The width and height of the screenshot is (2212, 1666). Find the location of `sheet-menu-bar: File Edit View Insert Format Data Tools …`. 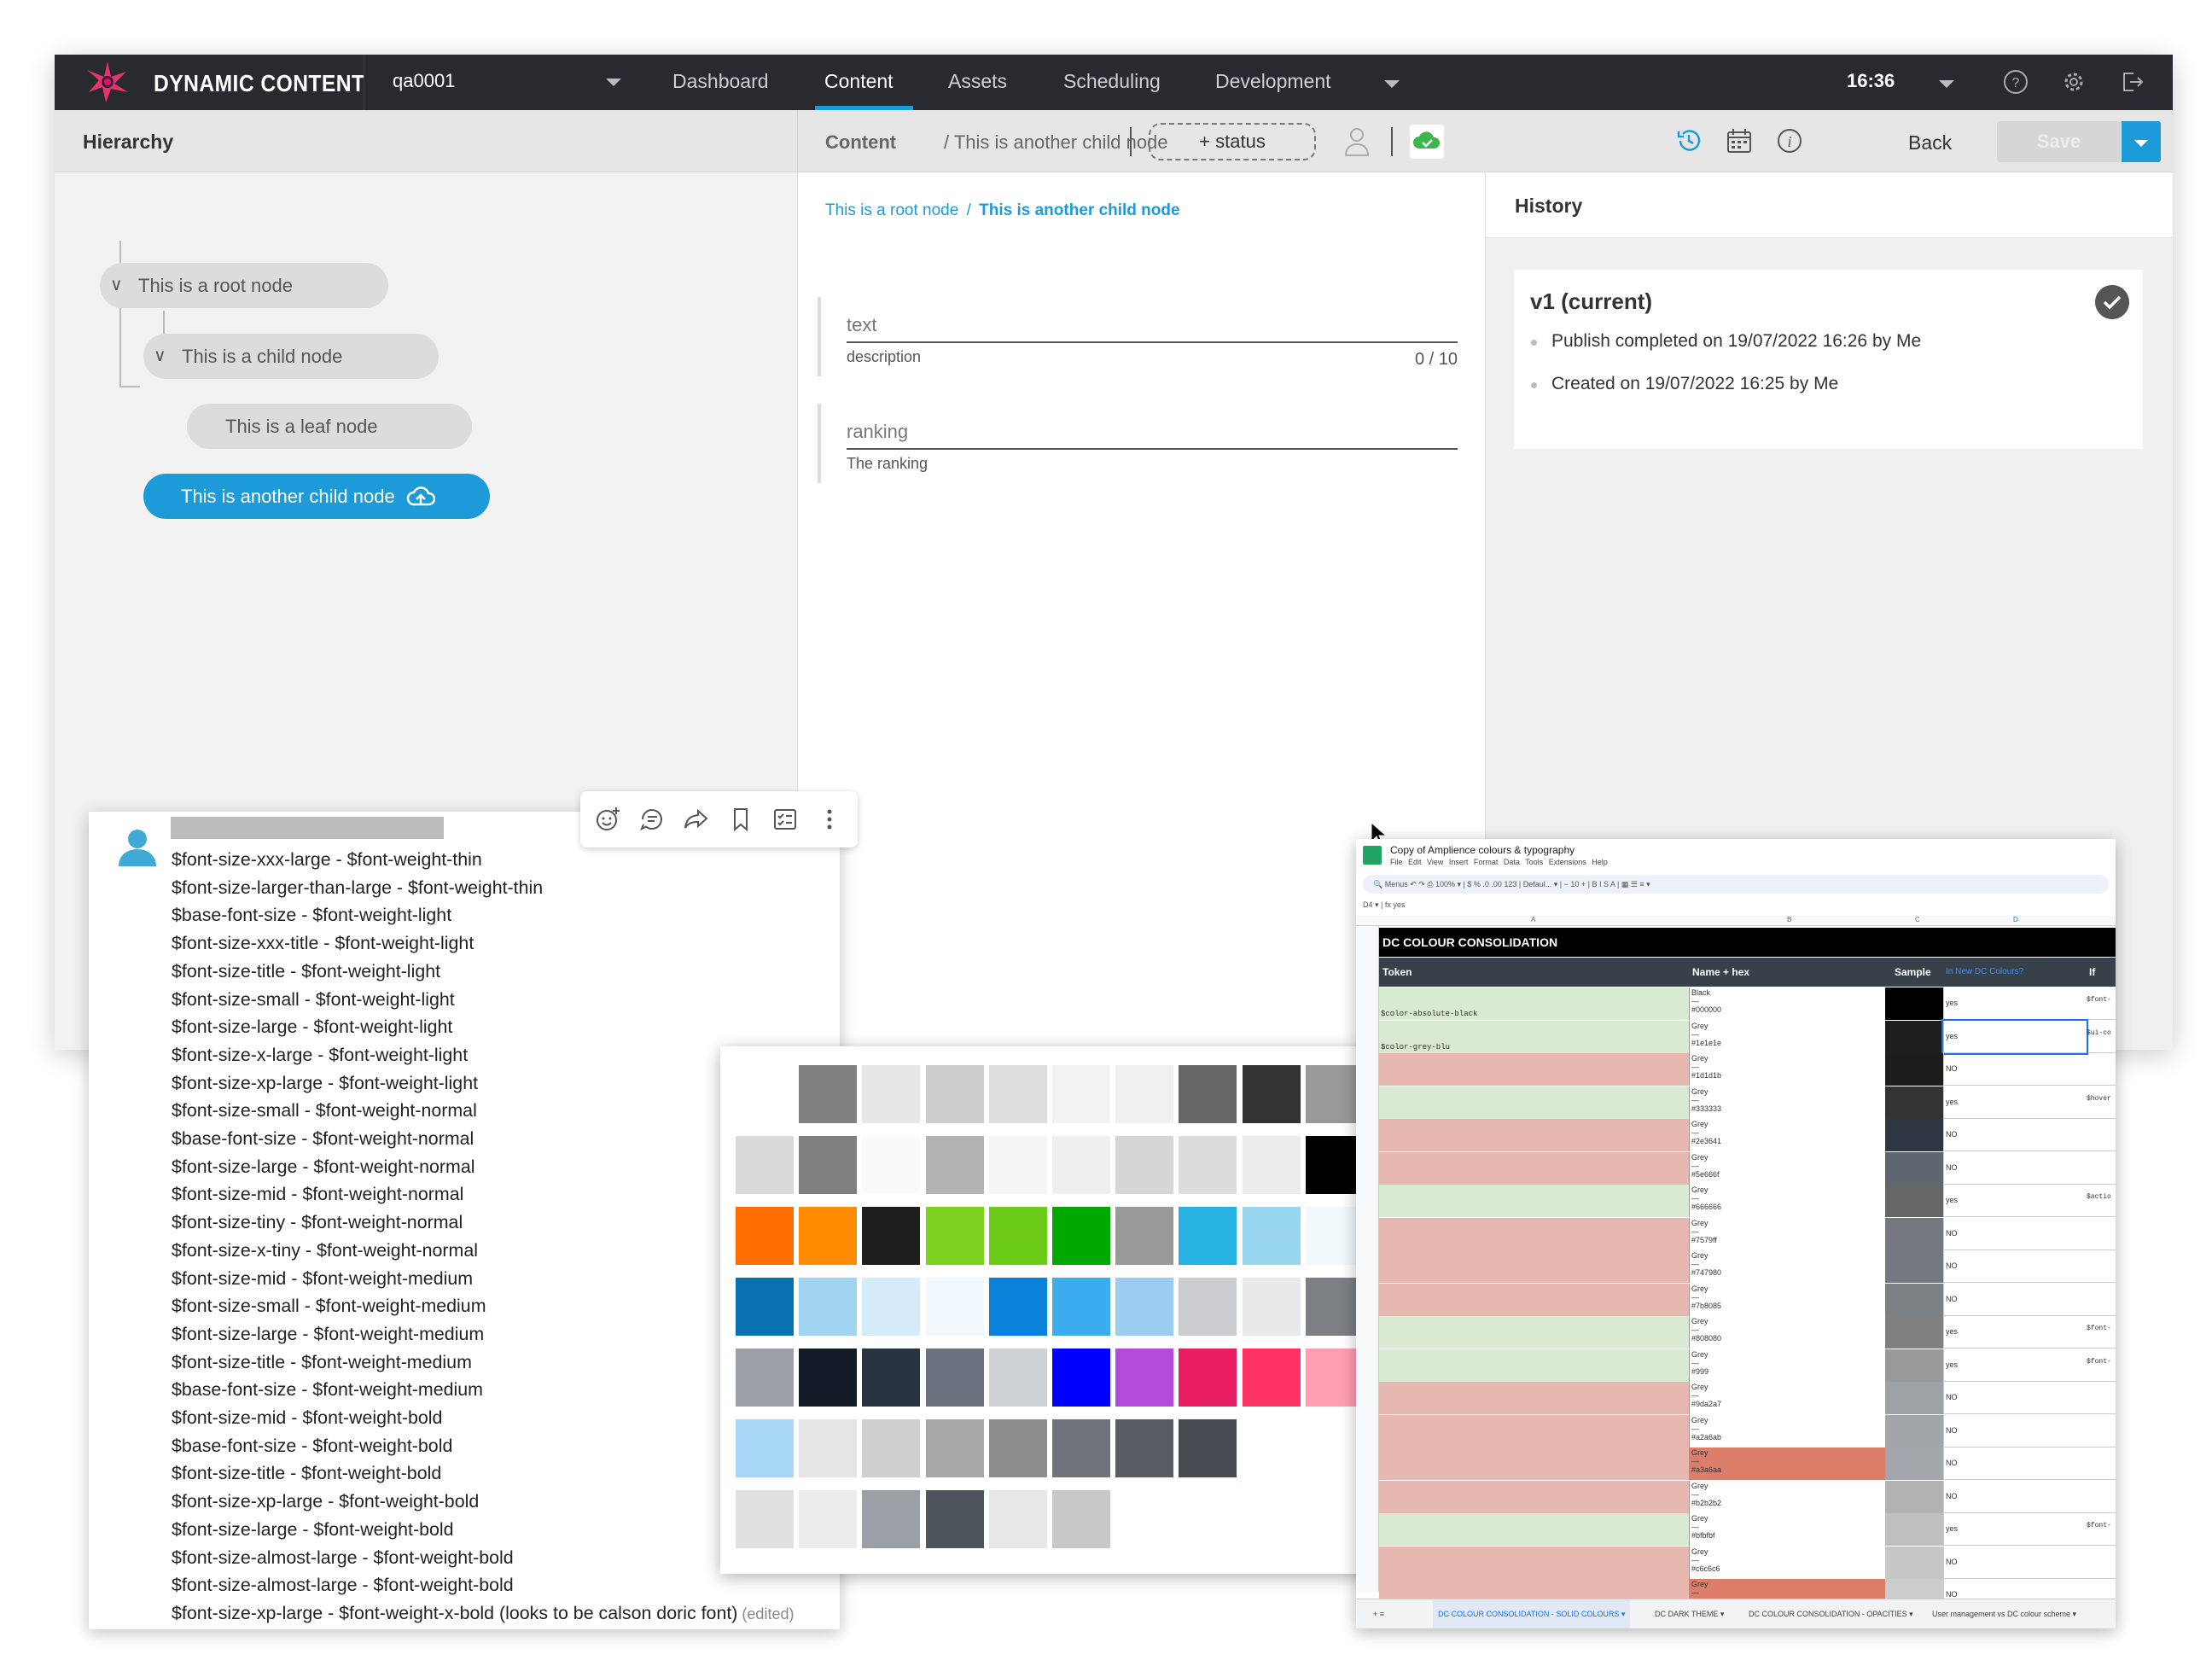

sheet-menu-bar: File Edit View Insert Format Data Tools … is located at coordinates (1499, 862).